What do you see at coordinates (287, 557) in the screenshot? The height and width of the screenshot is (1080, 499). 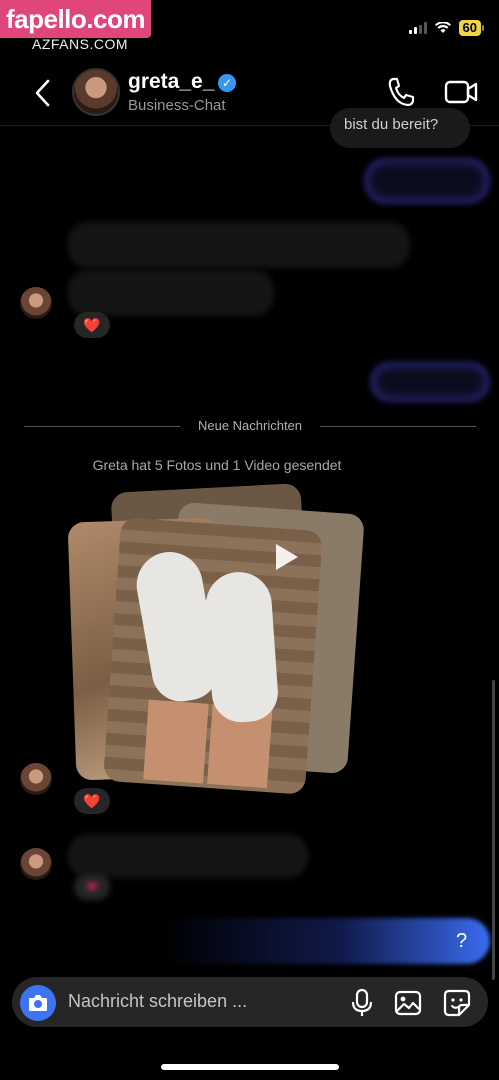 I see `play-icon` at bounding box center [287, 557].